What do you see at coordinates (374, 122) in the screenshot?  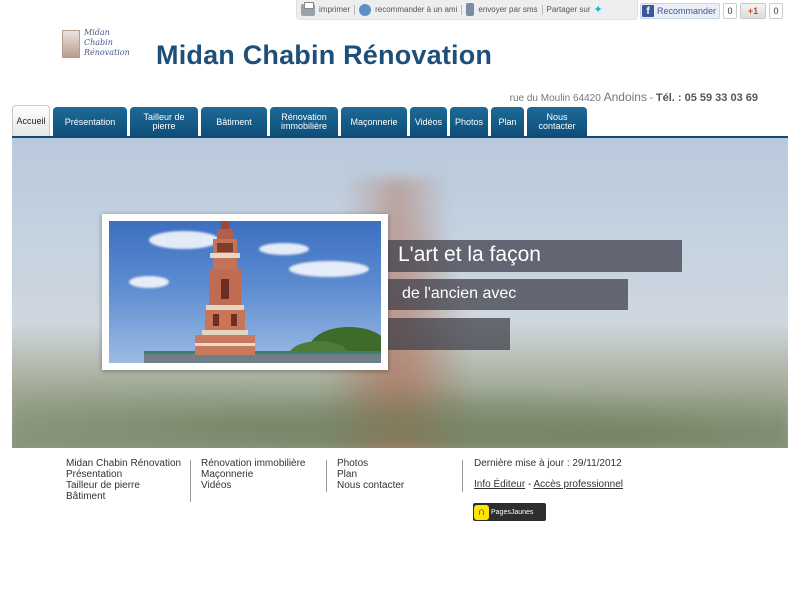 I see `tab-maconnerie: Maçonnerie` at bounding box center [374, 122].